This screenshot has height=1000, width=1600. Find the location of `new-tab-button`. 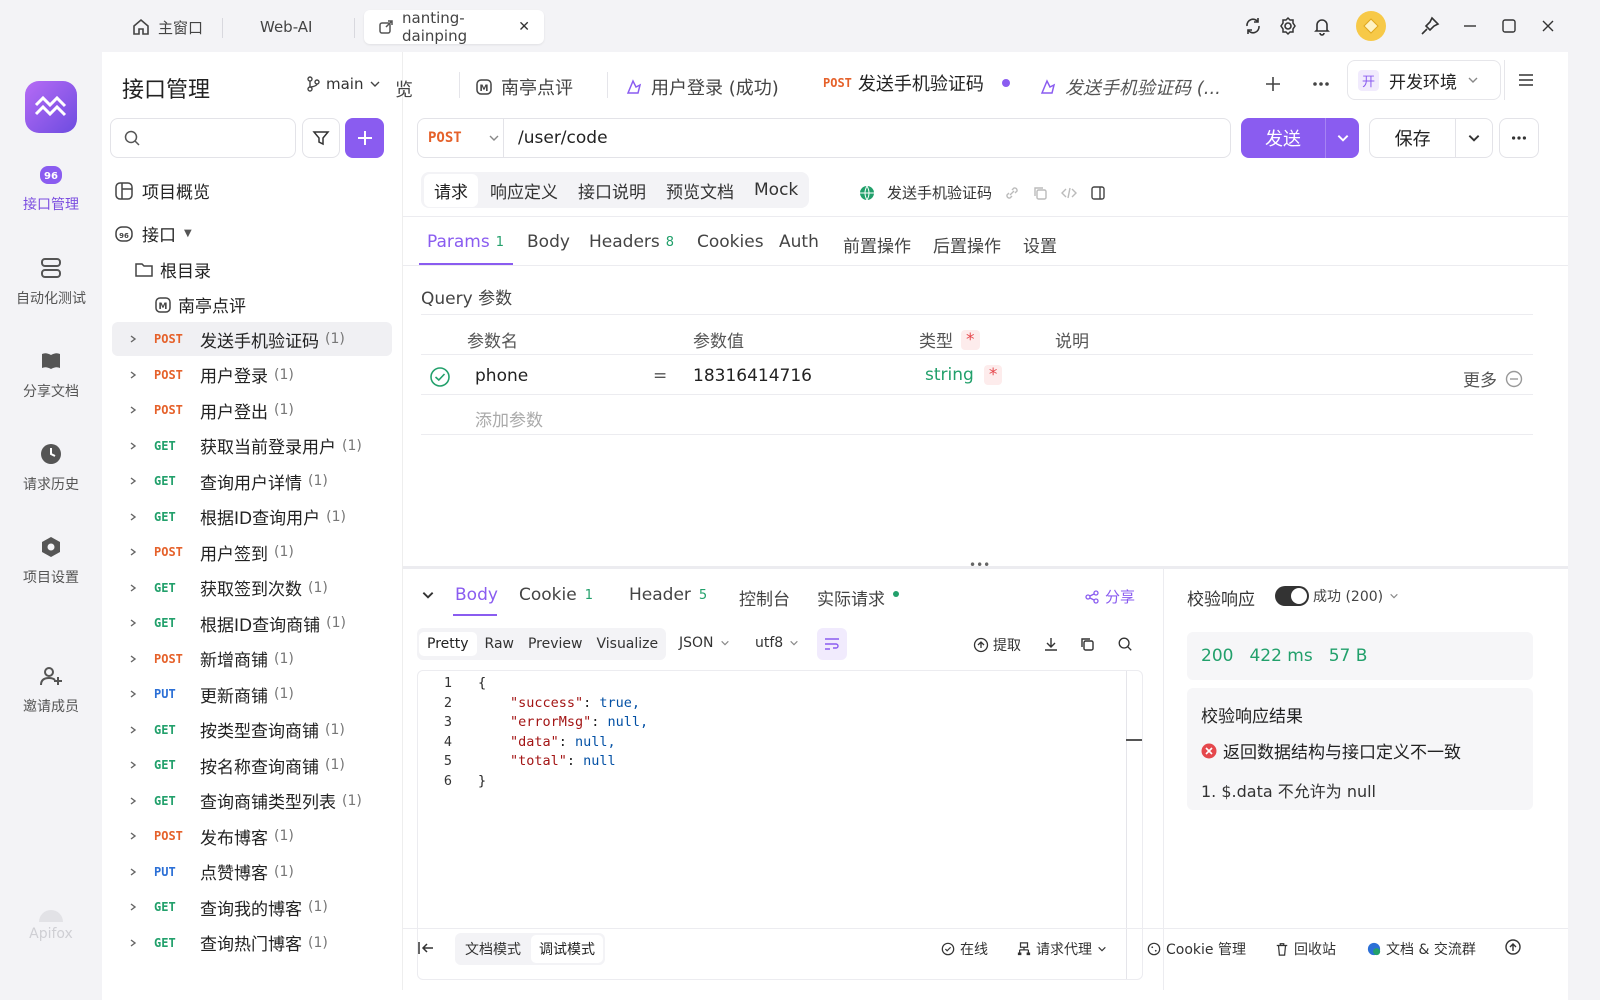

new-tab-button is located at coordinates (1273, 84).